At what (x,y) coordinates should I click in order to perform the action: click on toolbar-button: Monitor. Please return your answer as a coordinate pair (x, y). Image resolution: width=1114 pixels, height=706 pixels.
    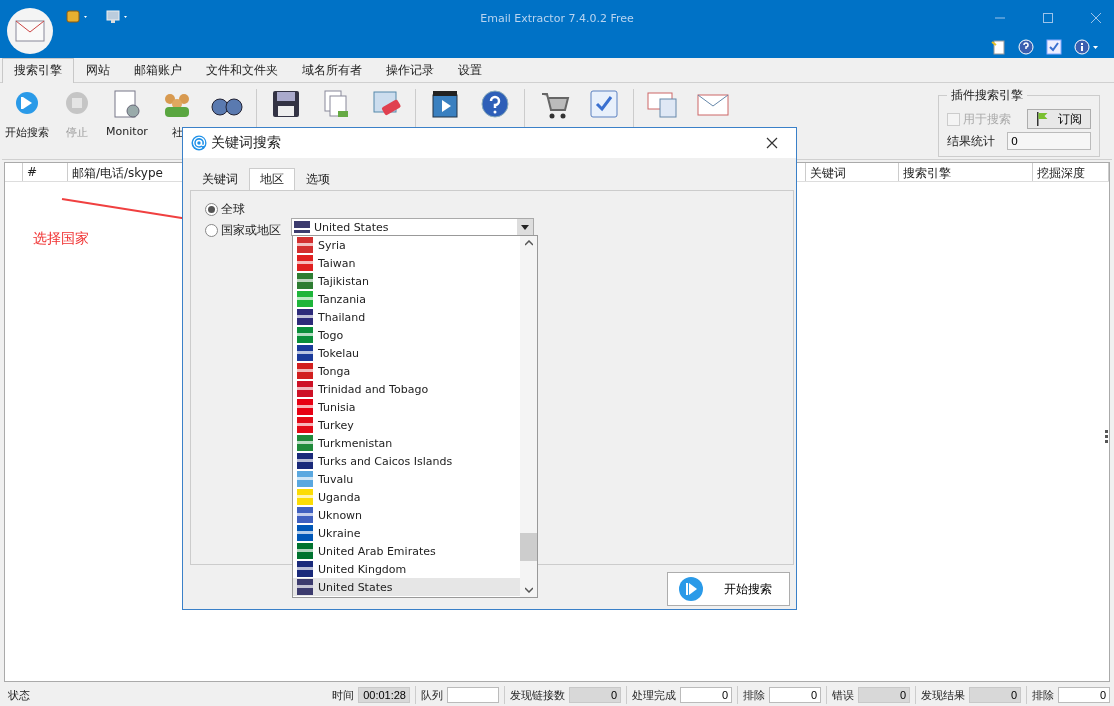
    Looking at the image, I should click on (127, 113).